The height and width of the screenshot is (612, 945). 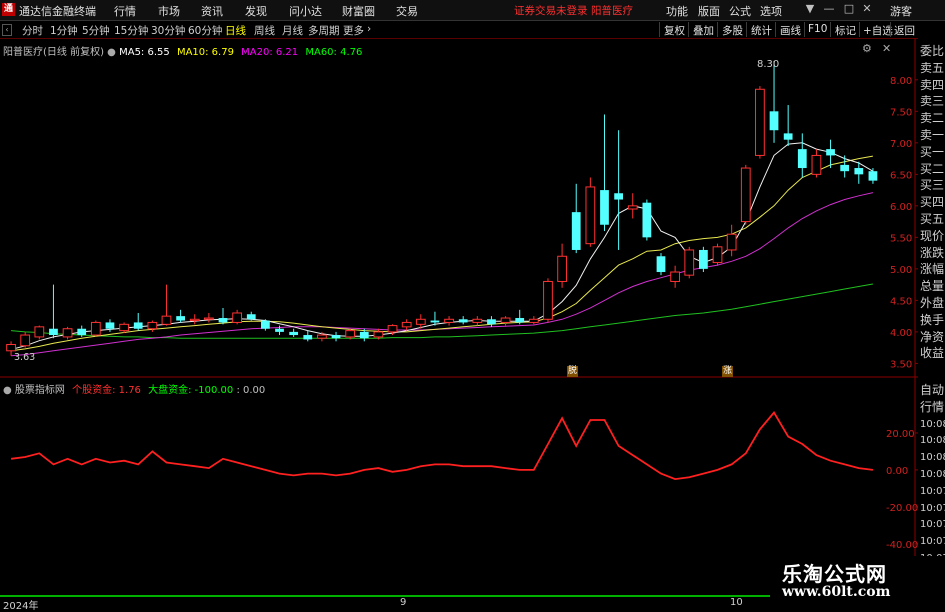 What do you see at coordinates (901, 333) in the screenshot?
I see `y-tick-label: 4.00` at bounding box center [901, 333].